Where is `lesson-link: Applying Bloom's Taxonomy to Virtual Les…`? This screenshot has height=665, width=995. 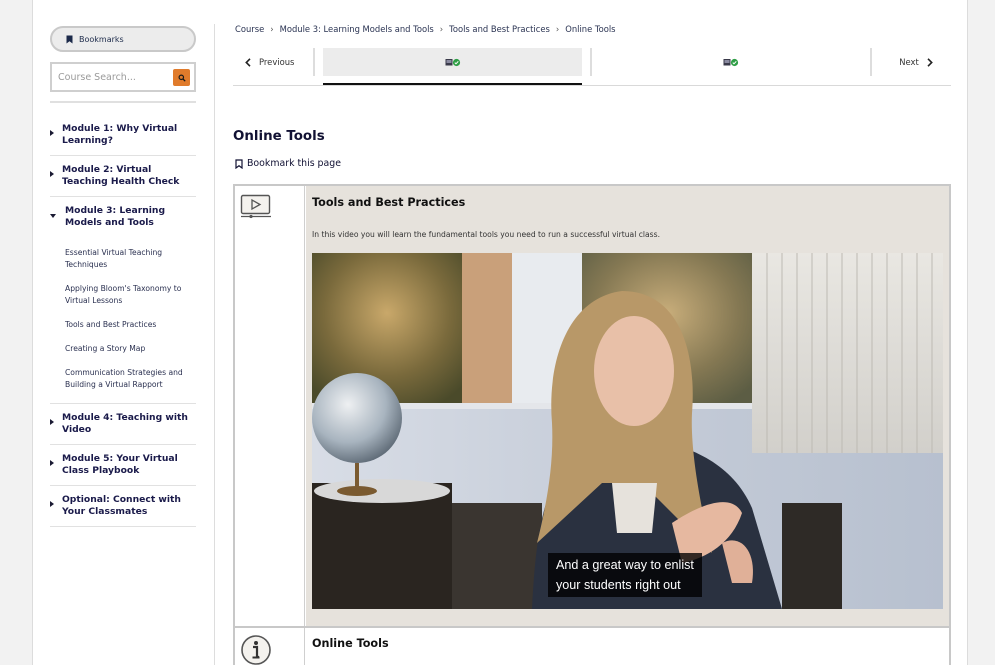
lesson-link: Applying Bloom's Taxonomy to Virtual Les… is located at coordinates (123, 295).